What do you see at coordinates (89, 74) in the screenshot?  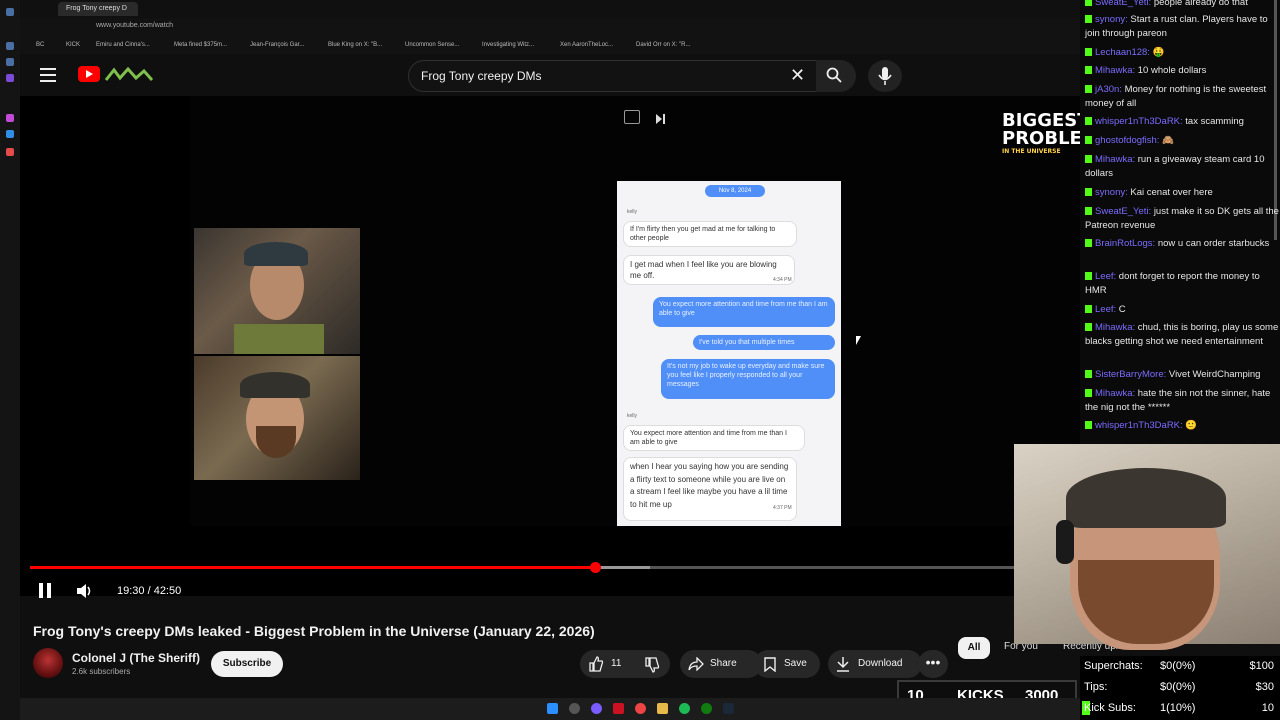 I see `youtube-logo` at bounding box center [89, 74].